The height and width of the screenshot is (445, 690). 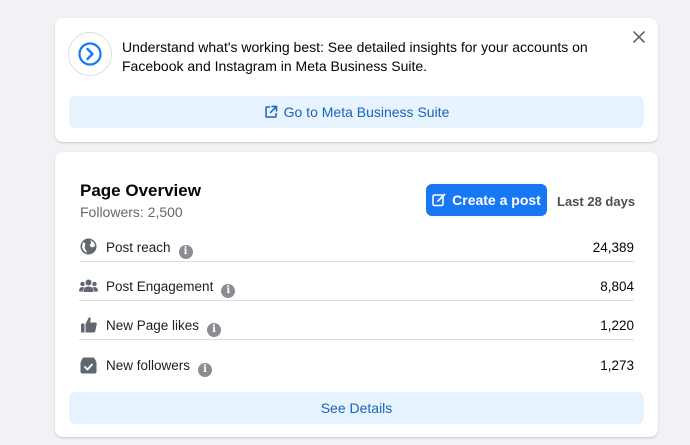 What do you see at coordinates (88, 285) in the screenshot?
I see `people-icon` at bounding box center [88, 285].